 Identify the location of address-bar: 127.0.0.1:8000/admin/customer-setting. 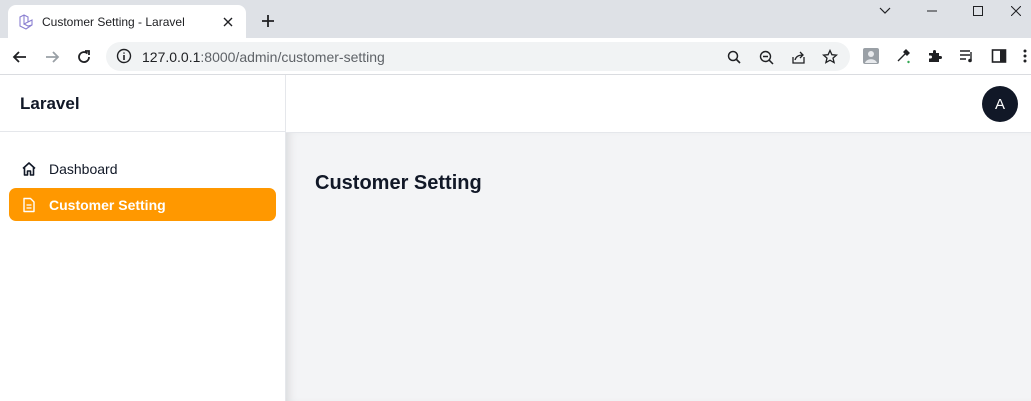
(478, 56).